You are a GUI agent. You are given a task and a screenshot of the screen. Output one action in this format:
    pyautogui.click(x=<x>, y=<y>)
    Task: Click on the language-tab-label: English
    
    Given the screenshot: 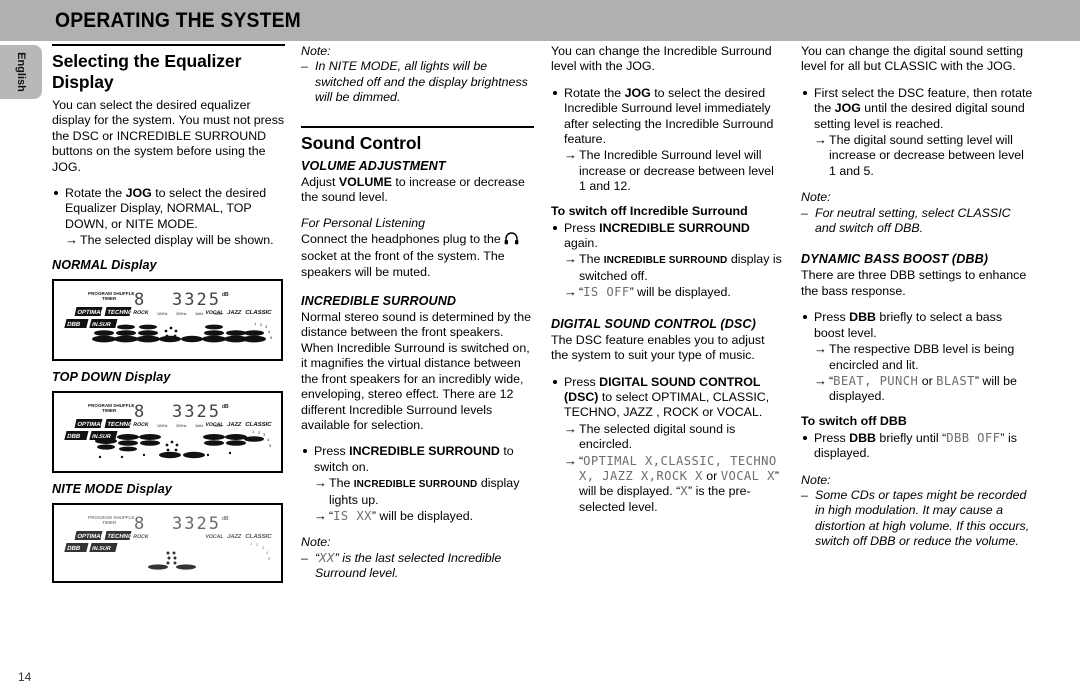 What is the action you would take?
    pyautogui.click(x=21, y=72)
    